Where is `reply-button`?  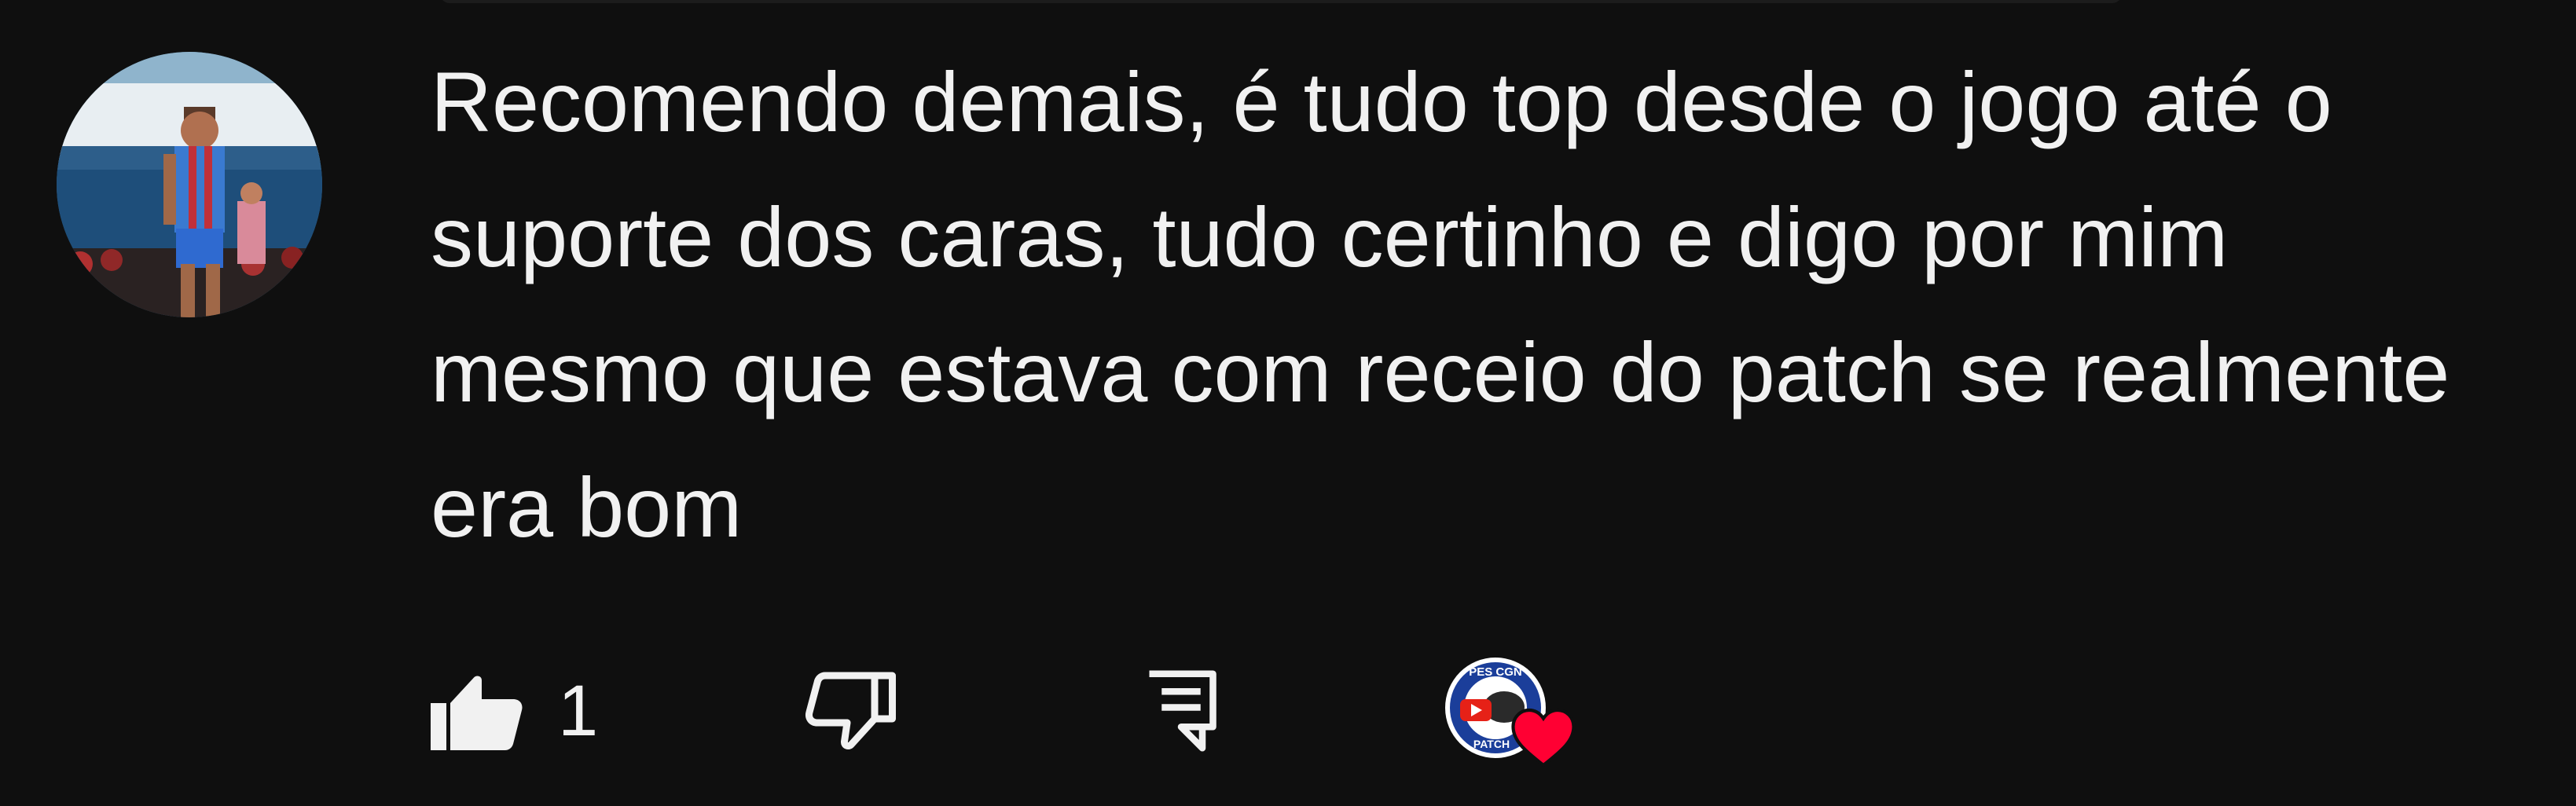
reply-button is located at coordinates (1181, 711).